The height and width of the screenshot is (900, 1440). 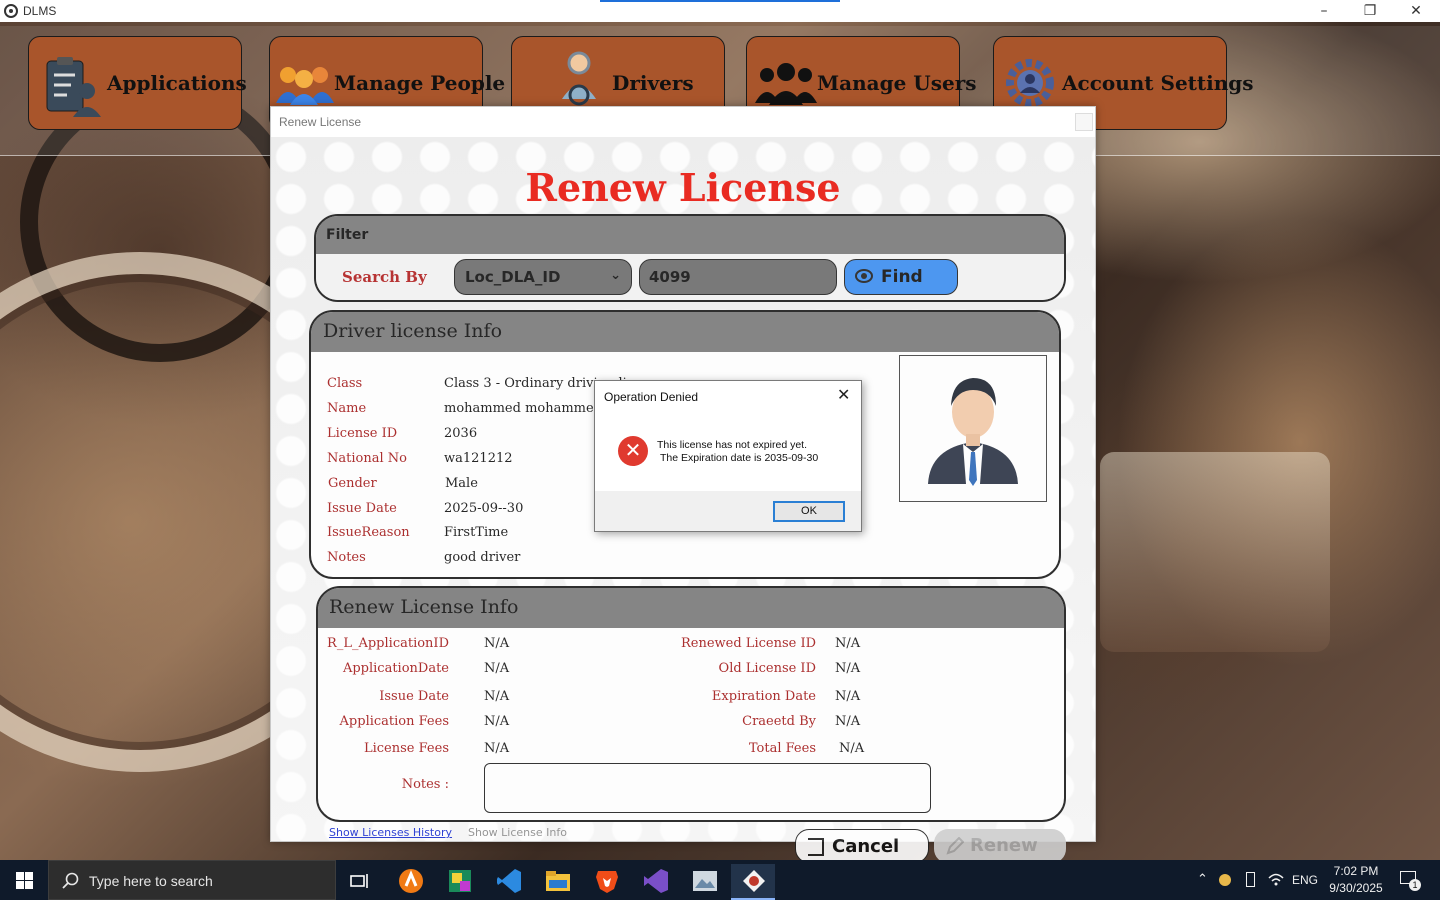 I want to click on person-avatar-icon, so click(x=973, y=432).